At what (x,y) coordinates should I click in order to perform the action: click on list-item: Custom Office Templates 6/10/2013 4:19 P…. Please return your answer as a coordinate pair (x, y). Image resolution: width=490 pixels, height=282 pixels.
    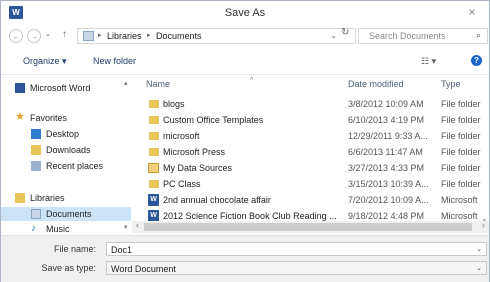
    Looking at the image, I should click on (310, 120).